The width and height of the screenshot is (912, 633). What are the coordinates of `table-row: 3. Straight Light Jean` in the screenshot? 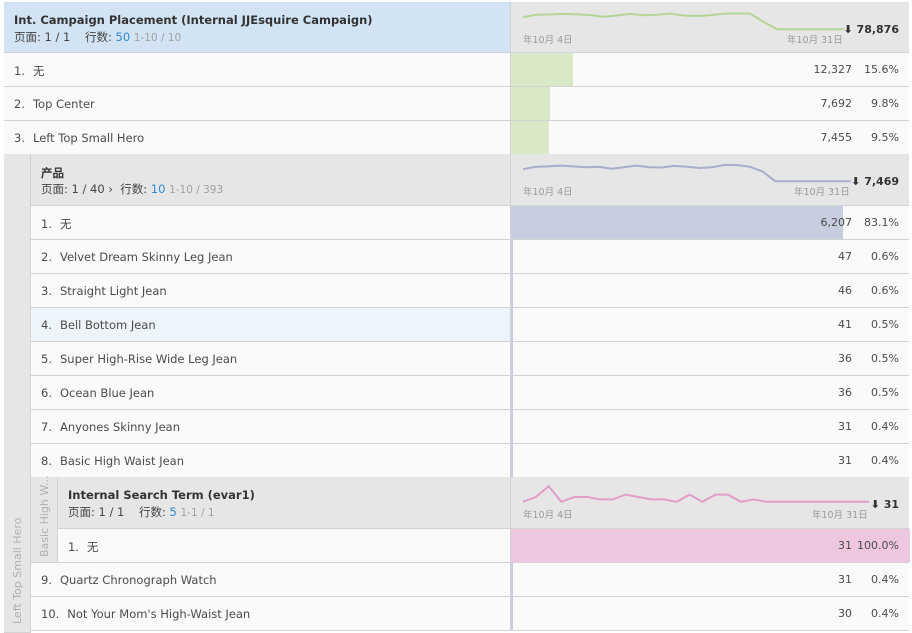 It's located at (270, 291).